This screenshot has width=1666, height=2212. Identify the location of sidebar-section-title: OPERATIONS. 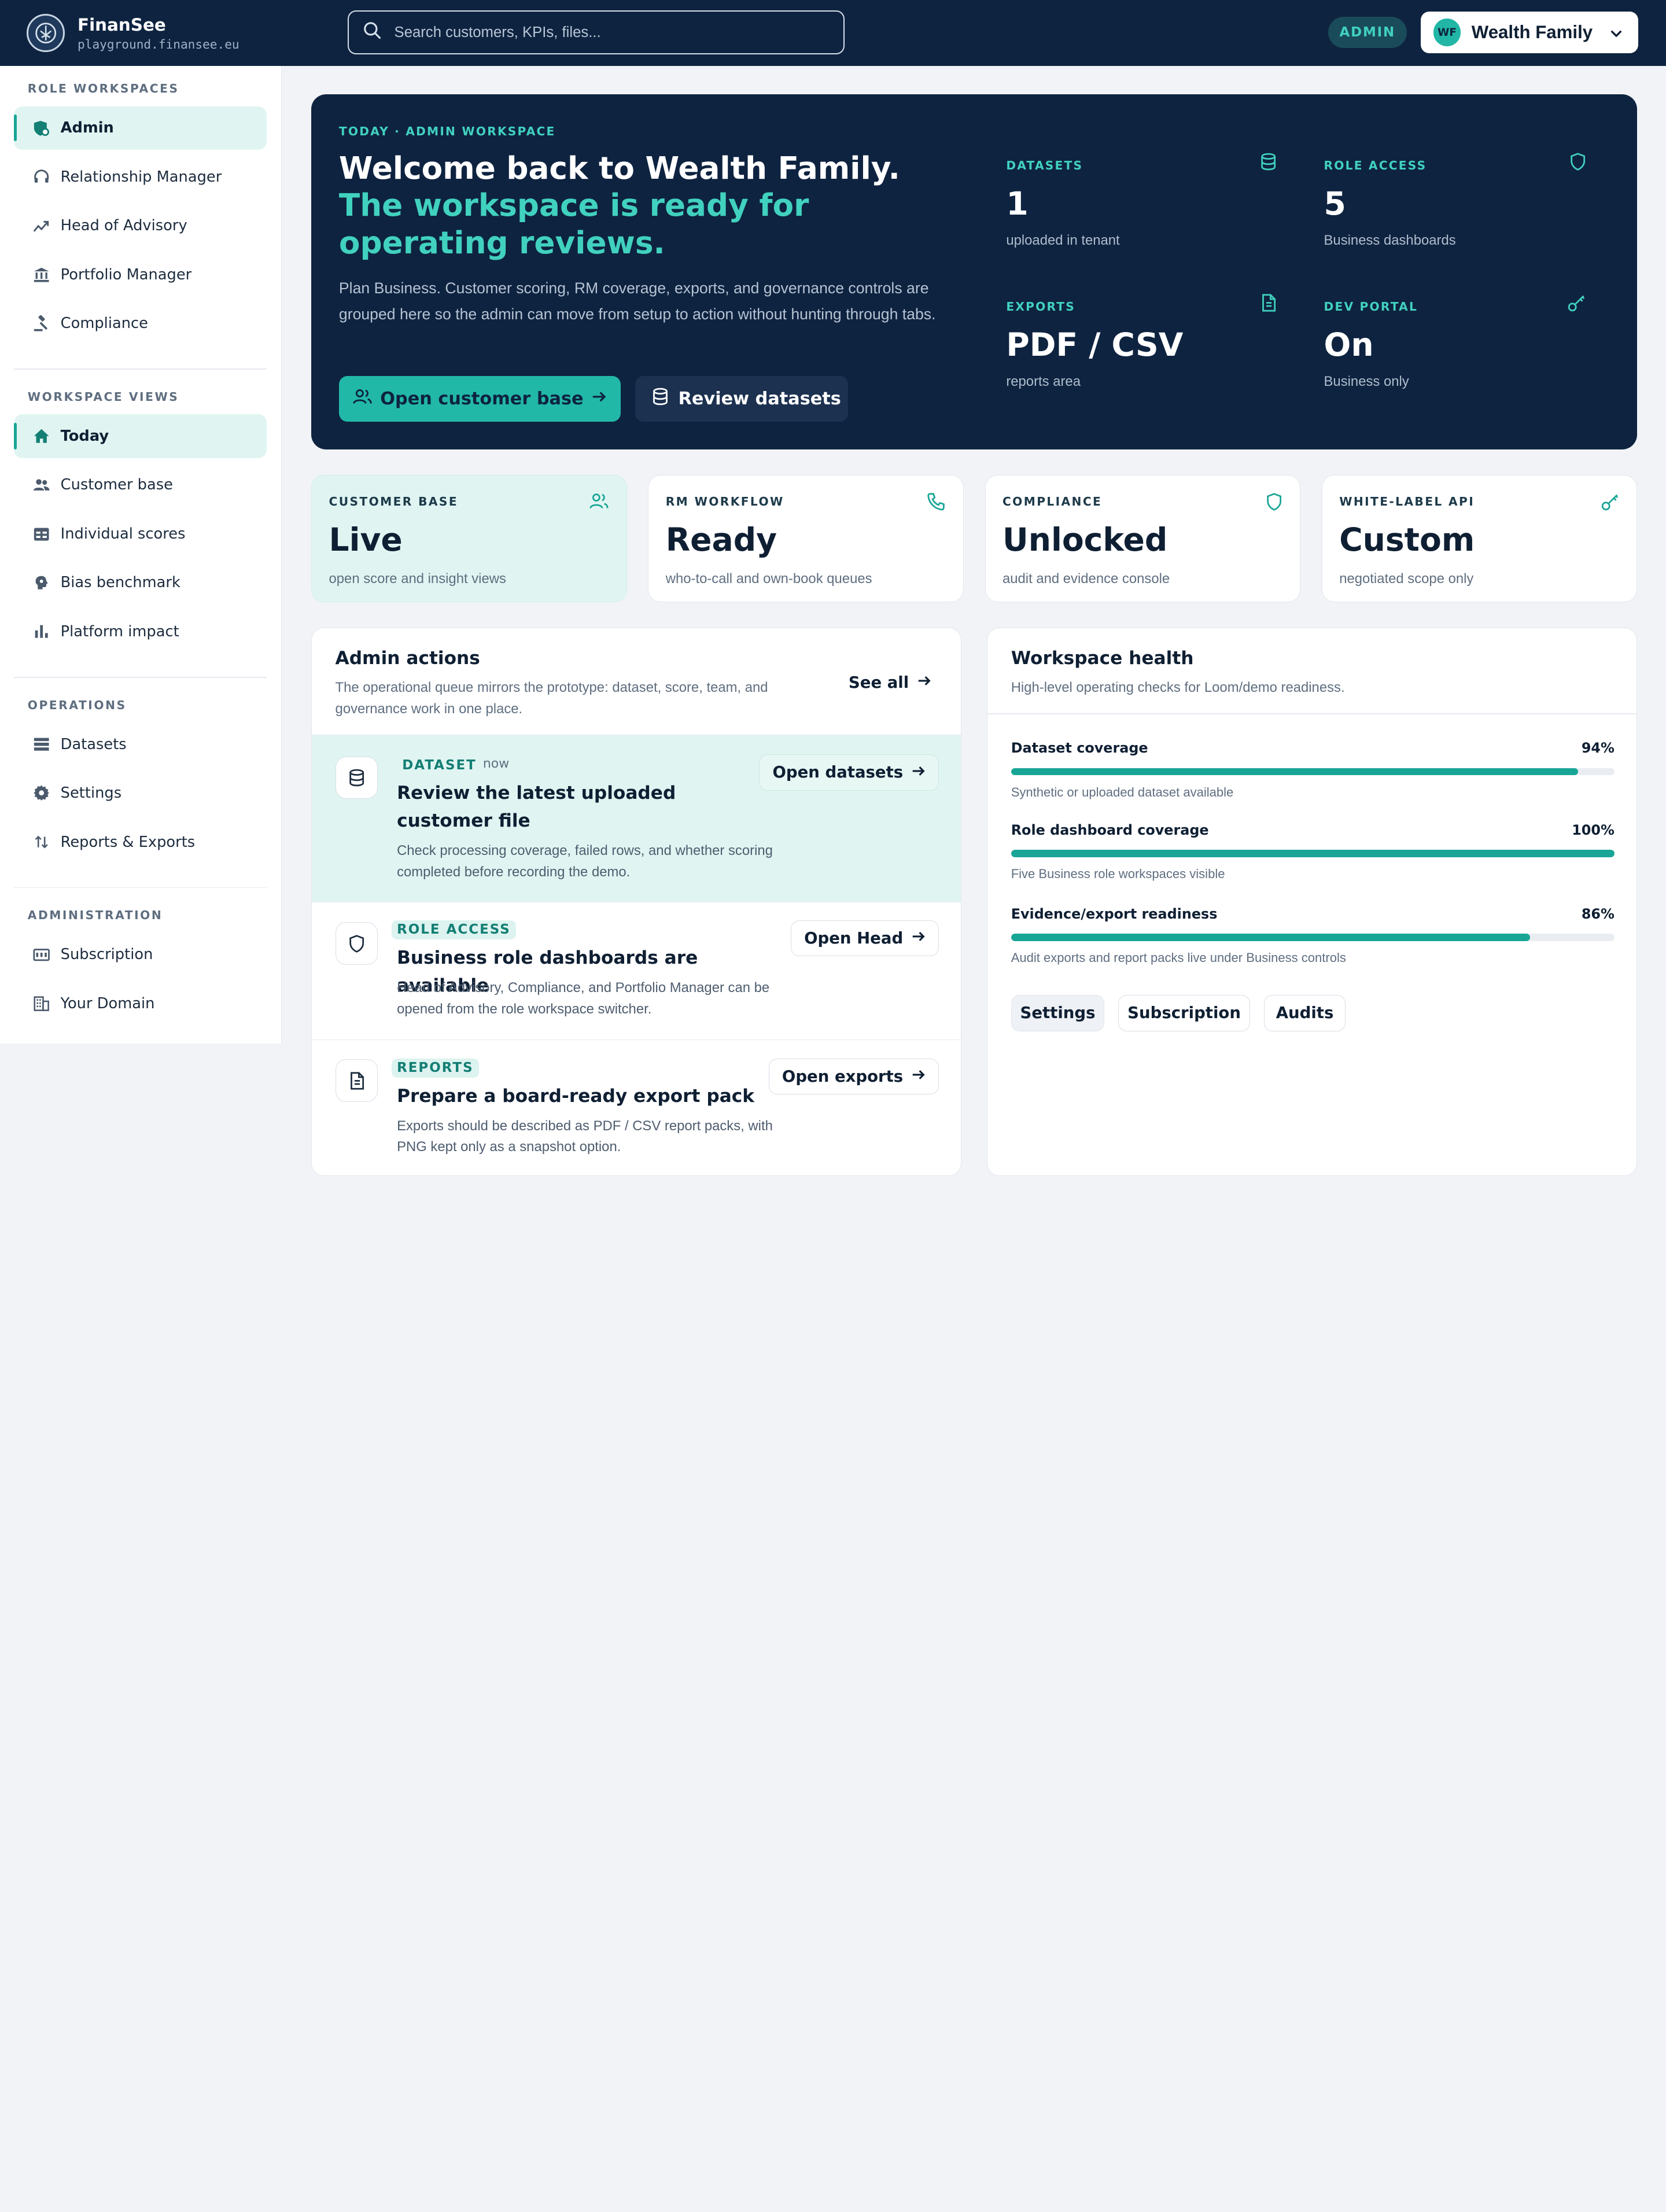
(77, 705).